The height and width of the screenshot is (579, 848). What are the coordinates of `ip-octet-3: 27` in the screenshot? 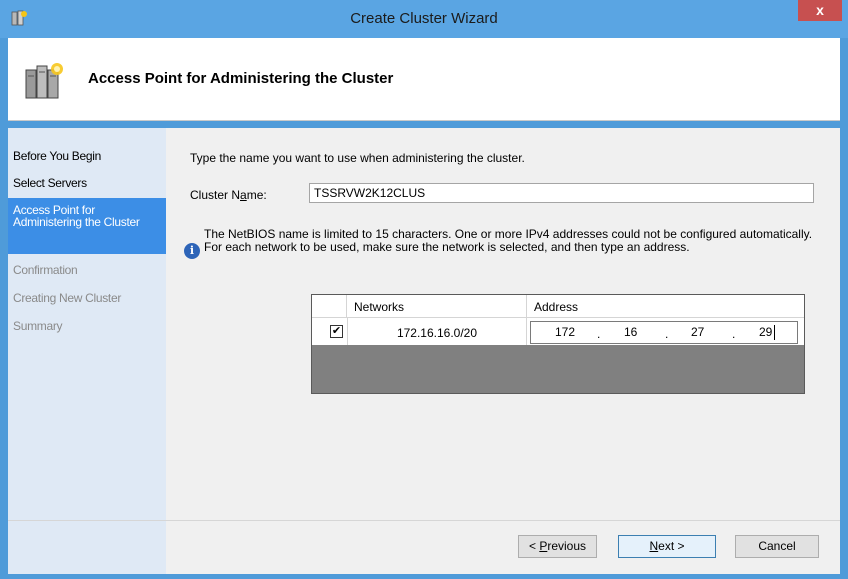 It's located at (697, 332).